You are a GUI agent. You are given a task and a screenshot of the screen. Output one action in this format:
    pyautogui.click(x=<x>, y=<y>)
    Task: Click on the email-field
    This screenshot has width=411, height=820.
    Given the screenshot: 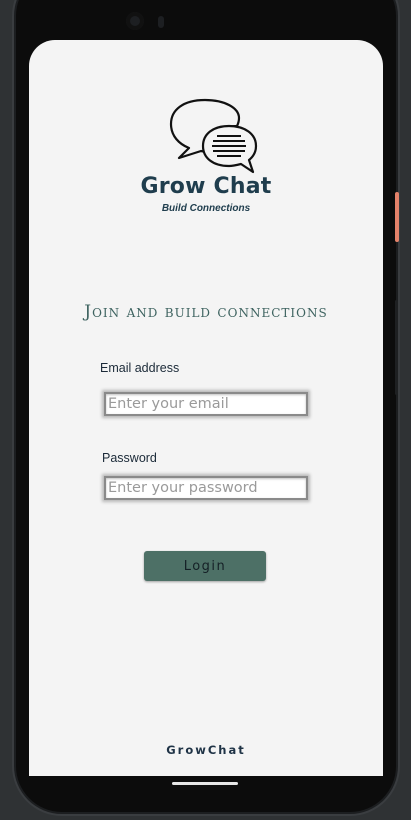 What is the action you would take?
    pyautogui.click(x=206, y=404)
    